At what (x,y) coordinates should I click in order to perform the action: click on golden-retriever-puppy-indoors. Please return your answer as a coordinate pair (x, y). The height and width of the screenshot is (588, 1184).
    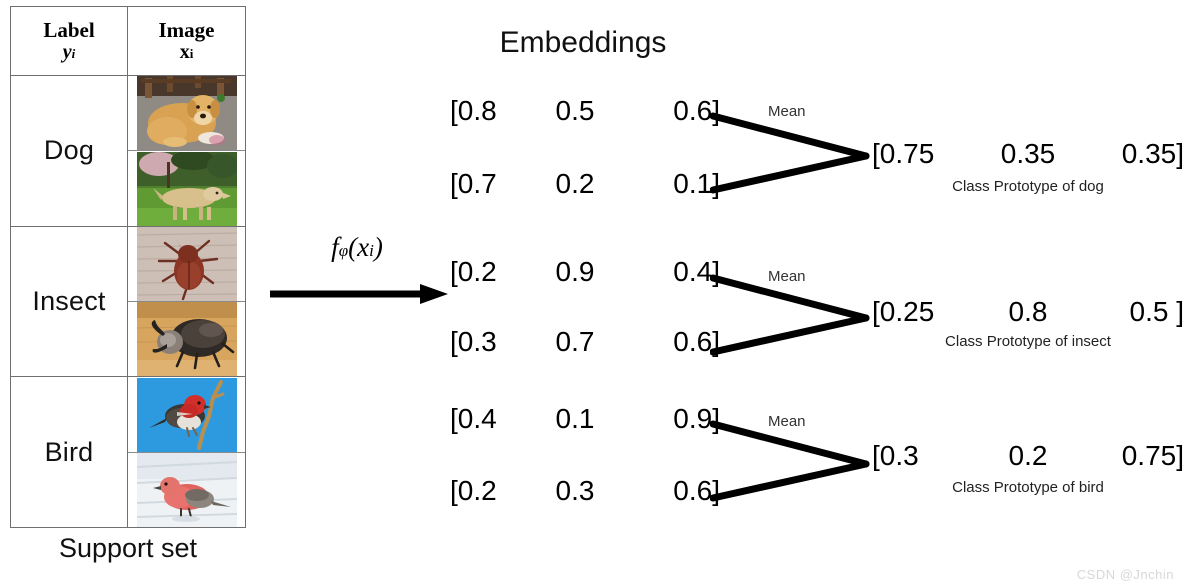
    Looking at the image, I should click on (186, 113).